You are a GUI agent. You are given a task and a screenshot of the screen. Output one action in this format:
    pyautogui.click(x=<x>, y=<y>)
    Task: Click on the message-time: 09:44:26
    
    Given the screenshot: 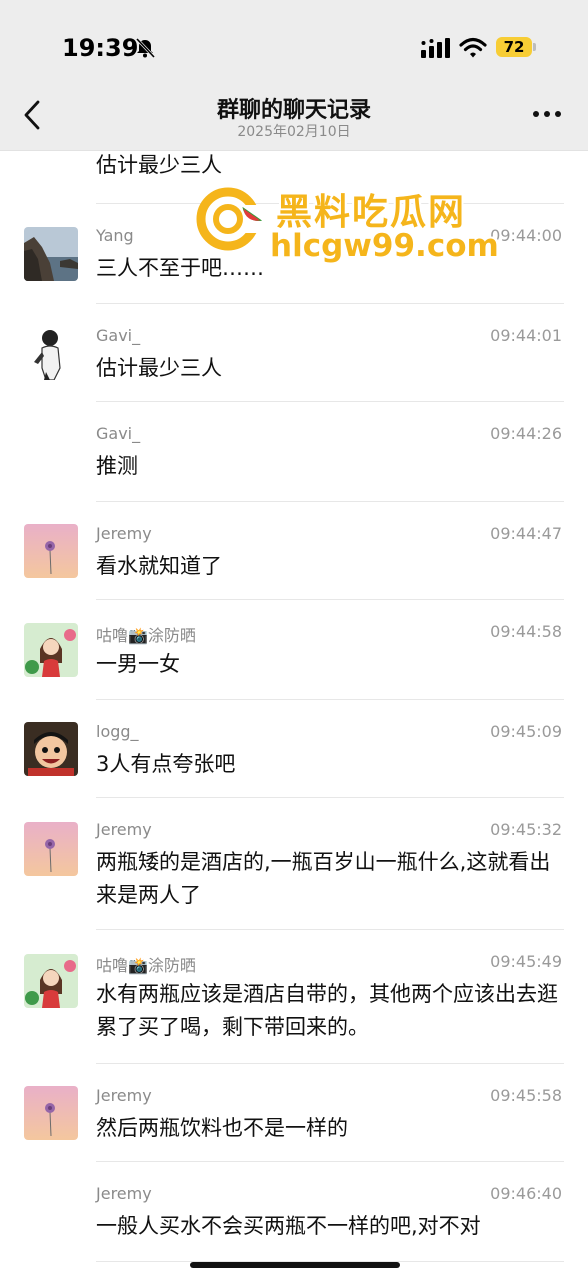 What is the action you would take?
    pyautogui.click(x=526, y=433)
    